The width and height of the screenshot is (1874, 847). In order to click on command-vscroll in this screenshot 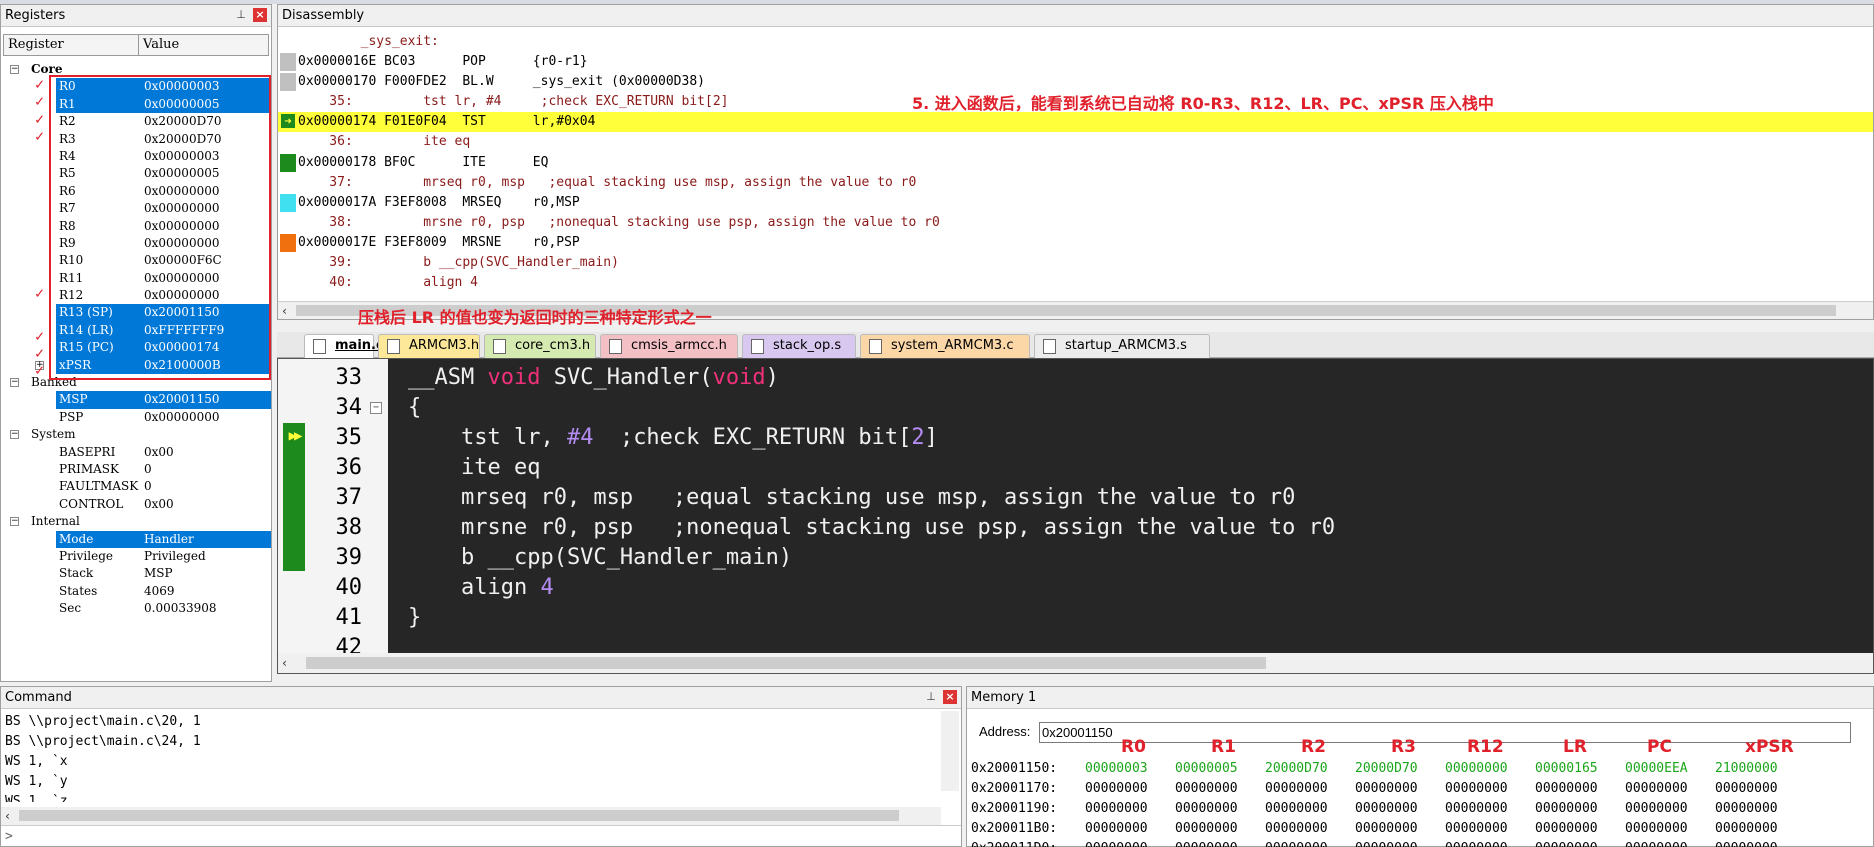, I will do `click(950, 751)`.